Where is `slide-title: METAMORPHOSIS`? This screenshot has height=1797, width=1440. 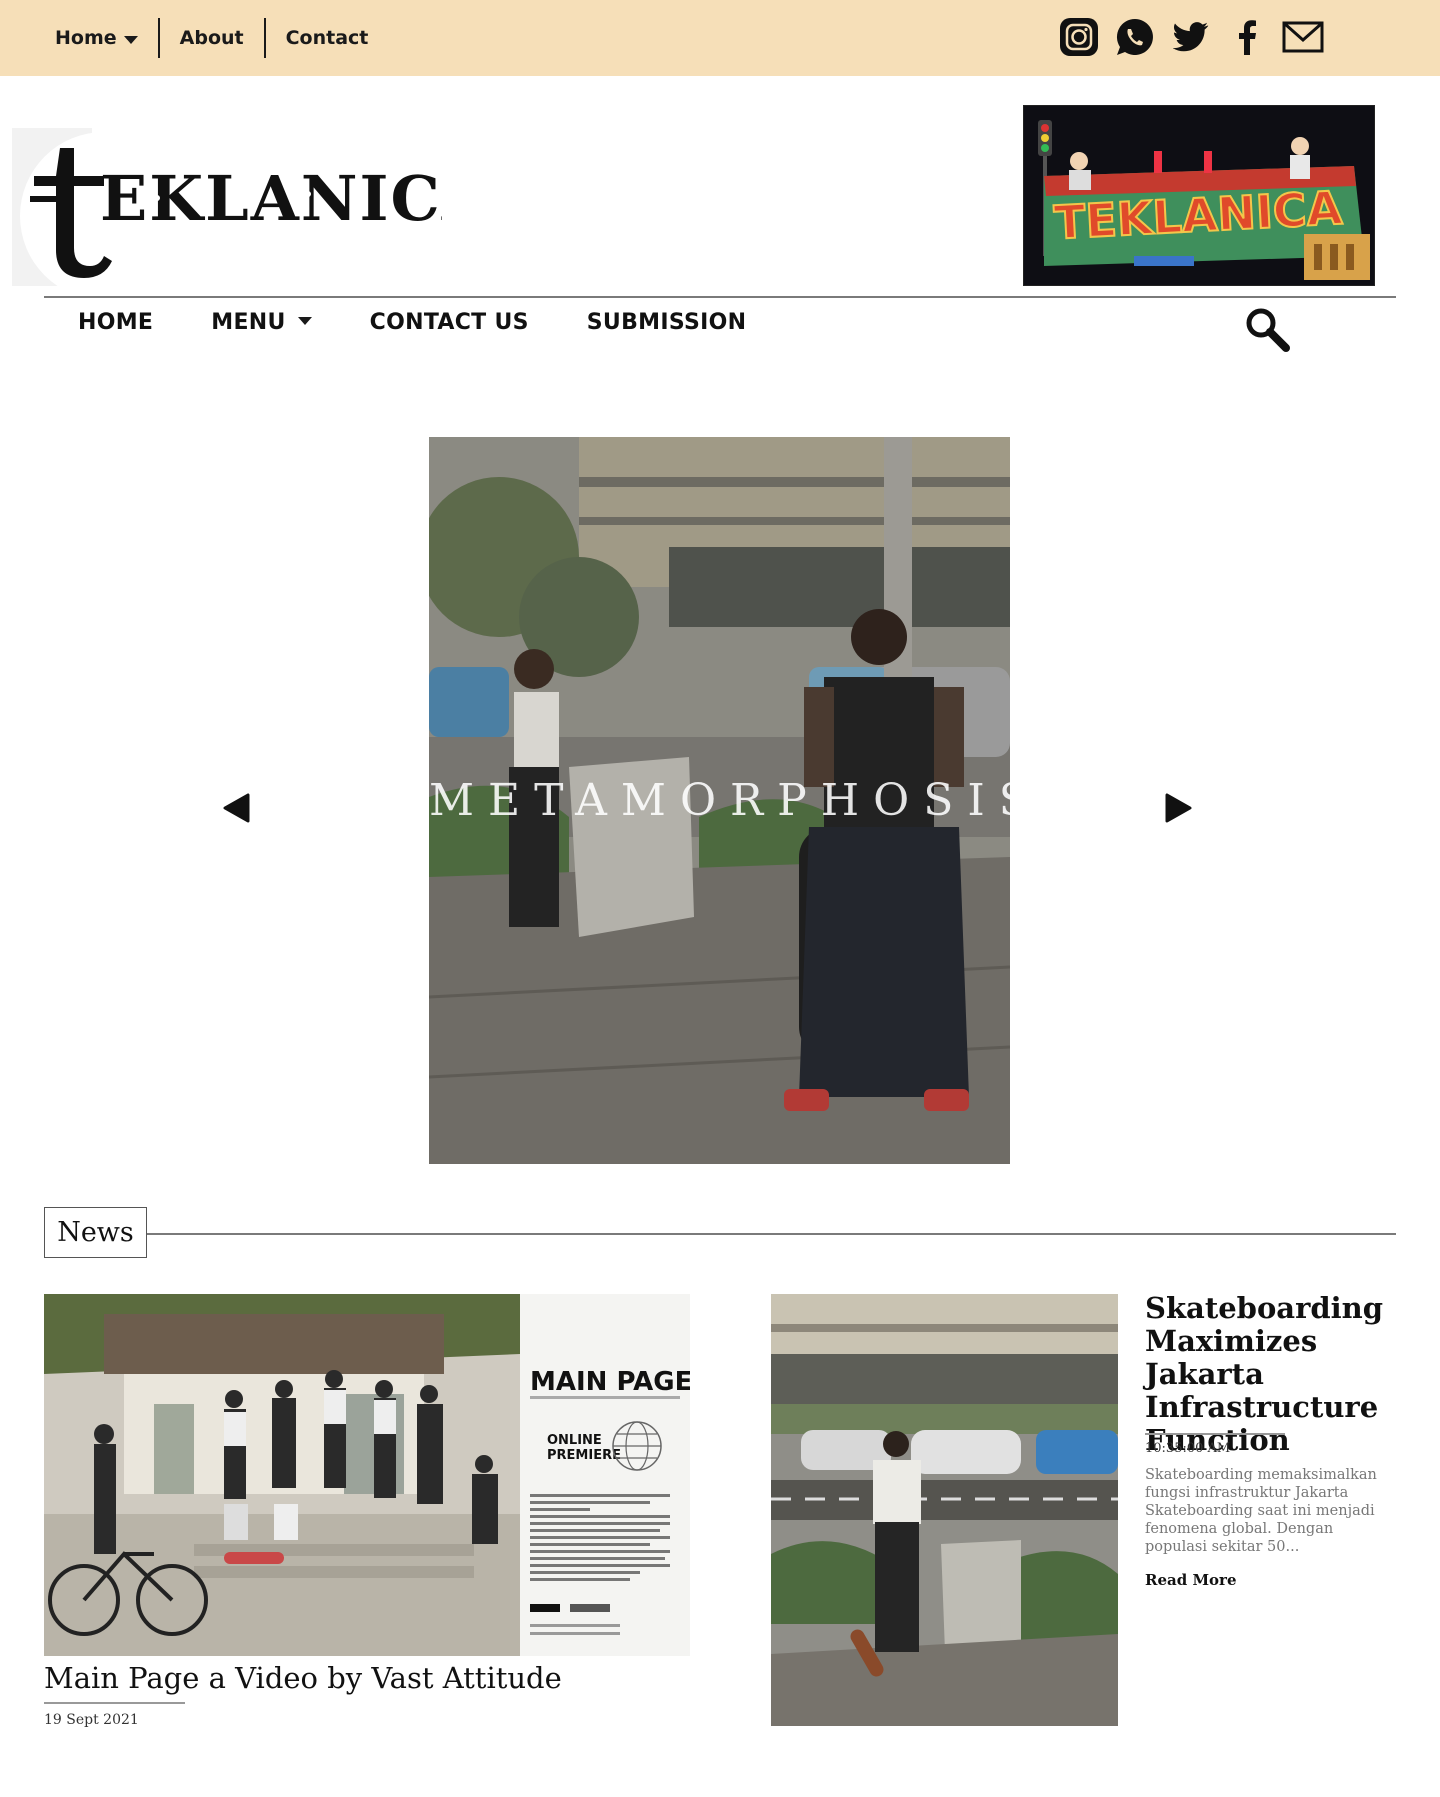 slide-title: METAMORPHOSIS is located at coordinates (719, 800).